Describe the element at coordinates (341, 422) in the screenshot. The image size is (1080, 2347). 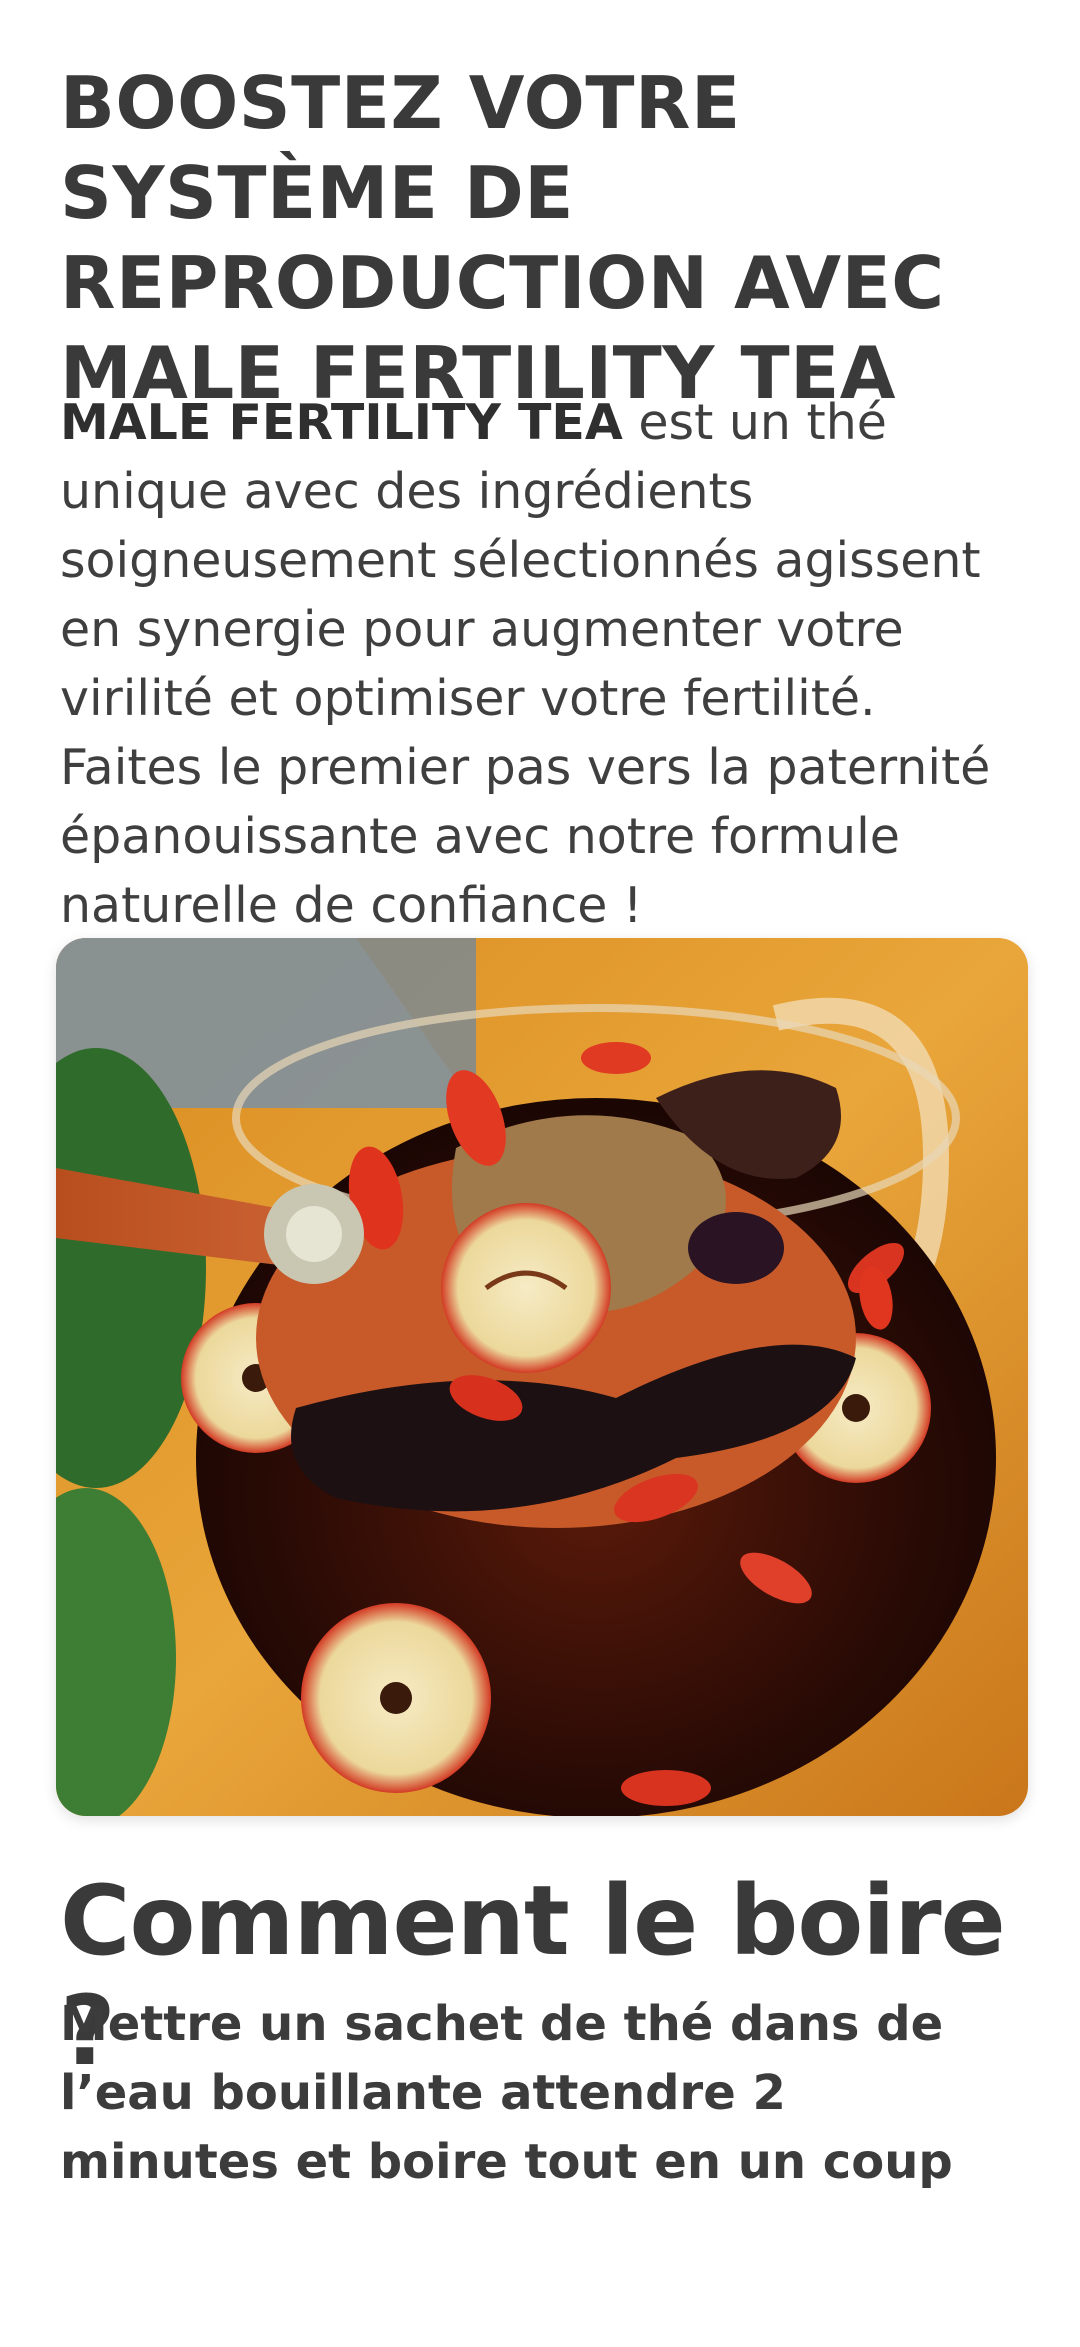
I see `product-name: MALE FERTILITY TEA` at that location.